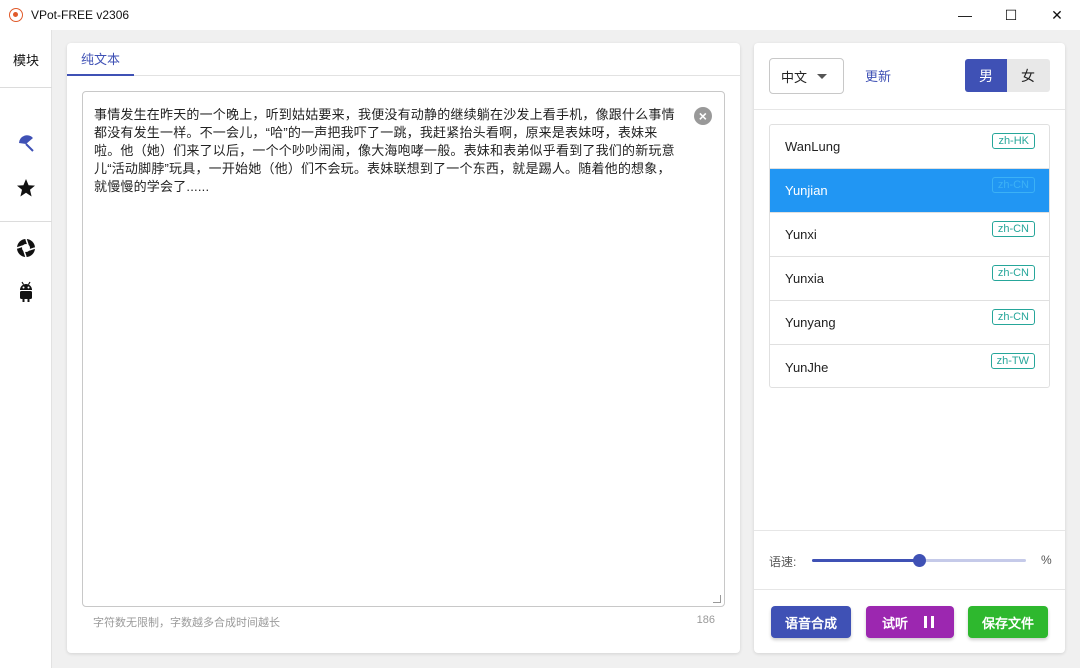 This screenshot has height=668, width=1080. I want to click on voice-name: Yunyang, so click(810, 322).